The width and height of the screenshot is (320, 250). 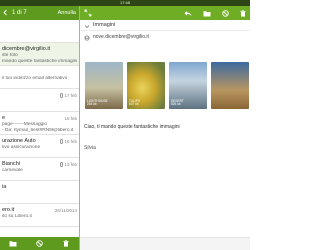 I want to click on mail-sender: ia, so click(x=4, y=187).